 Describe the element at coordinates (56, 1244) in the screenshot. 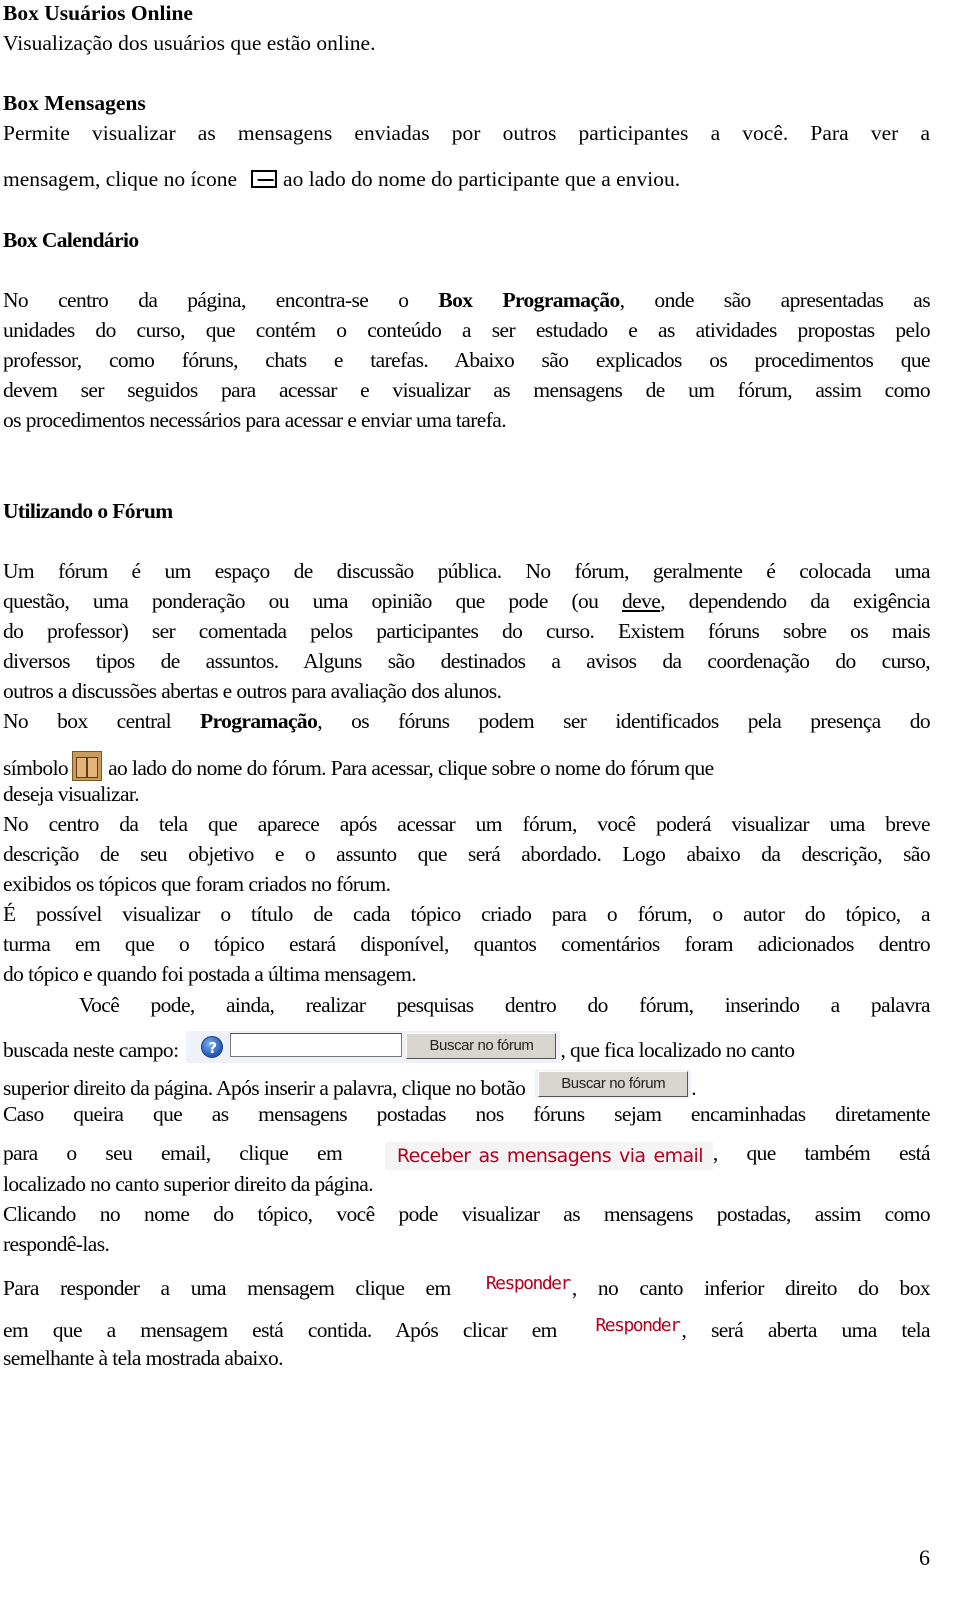

I see `forum-text-line-22: respondê-las.` at that location.